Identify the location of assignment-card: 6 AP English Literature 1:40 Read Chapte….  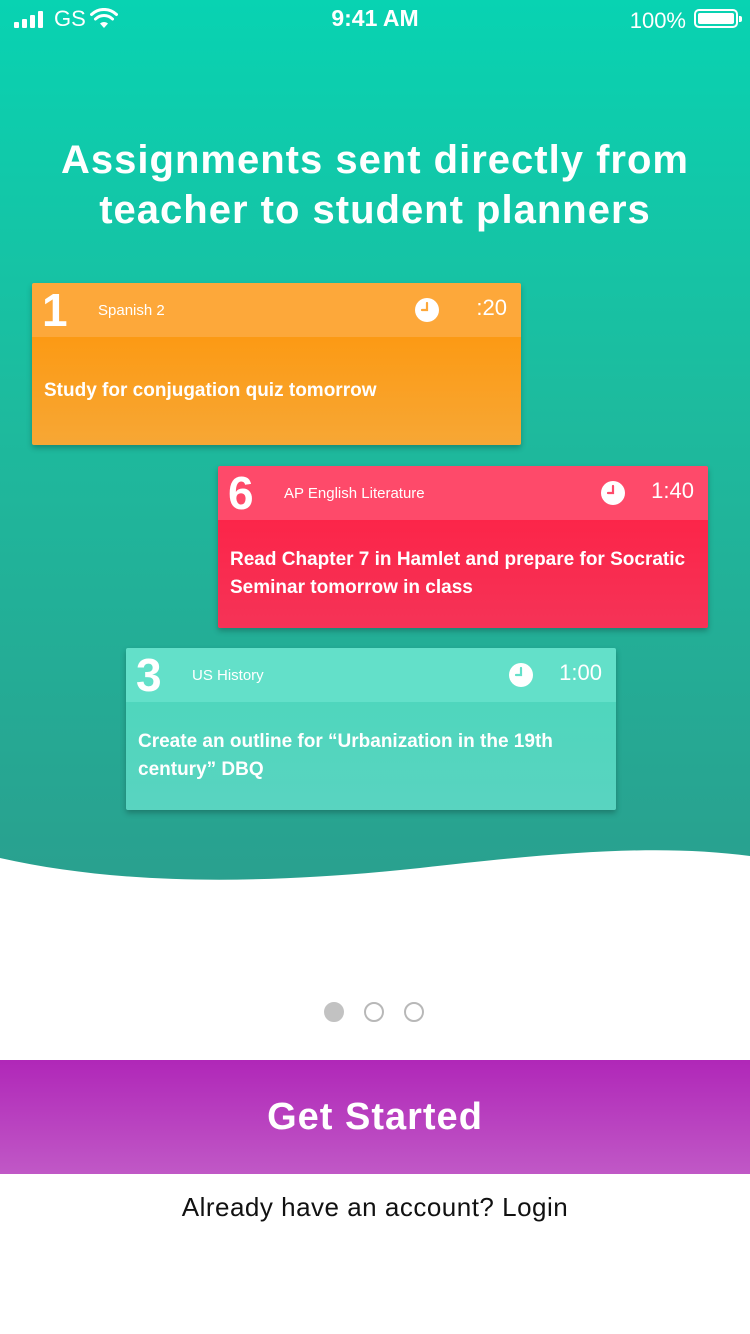
(463, 547).